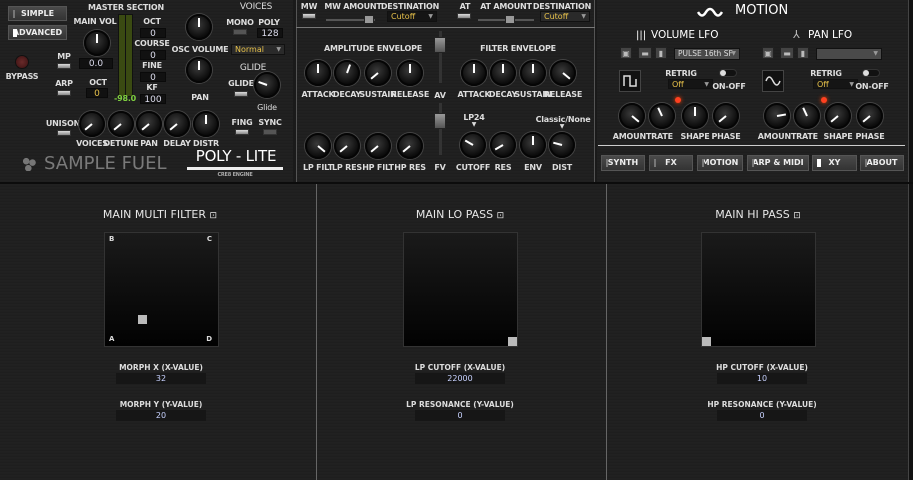 This screenshot has height=480, width=913. What do you see at coordinates (242, 132) in the screenshot?
I see `fing-switch` at bounding box center [242, 132].